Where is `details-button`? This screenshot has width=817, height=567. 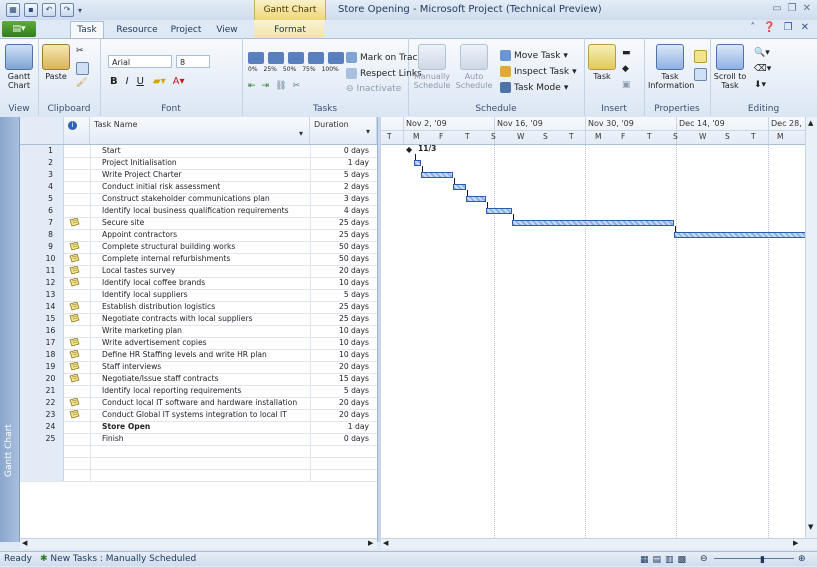 details-button is located at coordinates (700, 74).